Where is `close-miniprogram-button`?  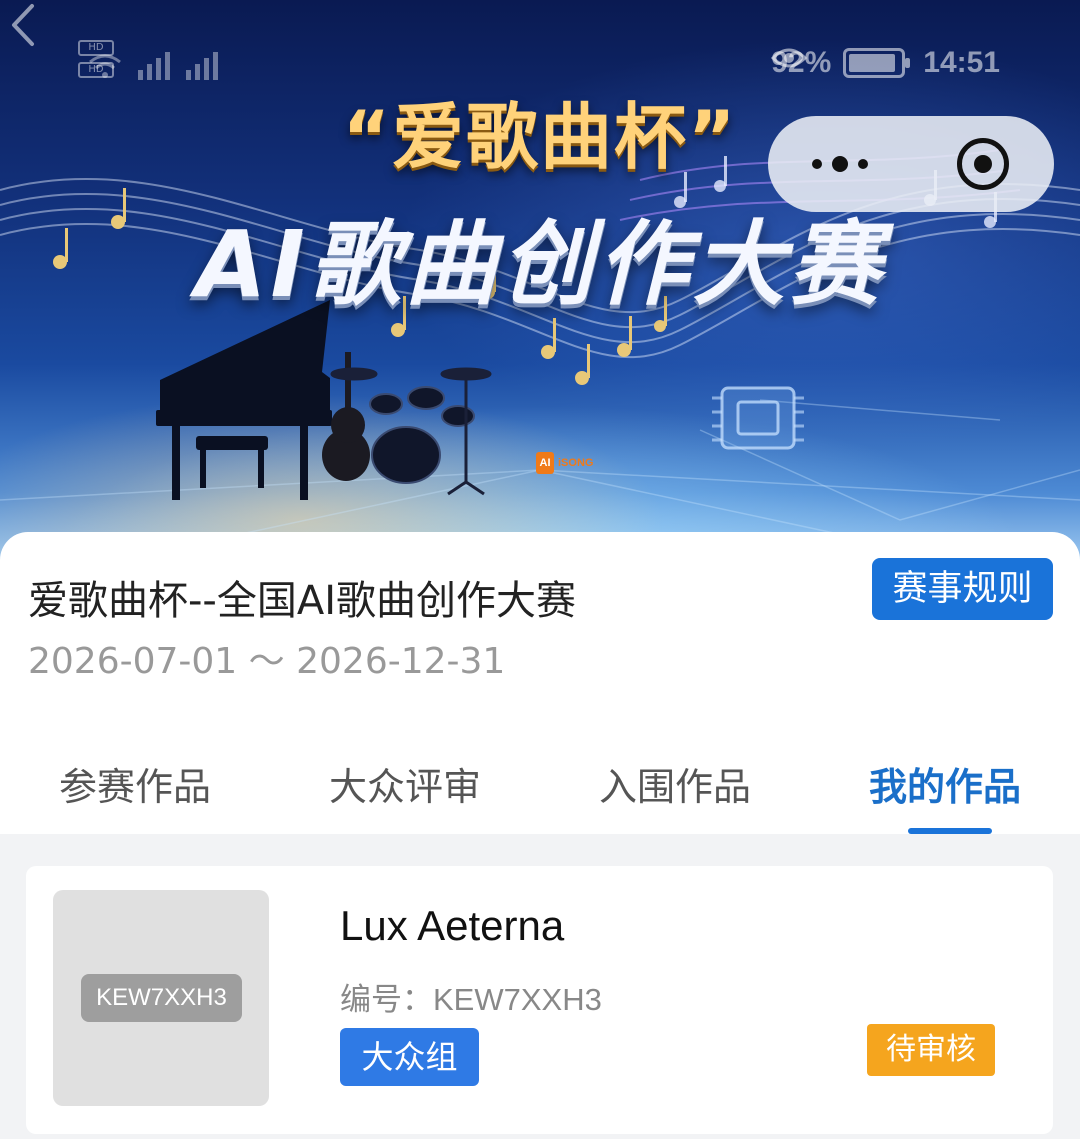 close-miniprogram-button is located at coordinates (982, 164).